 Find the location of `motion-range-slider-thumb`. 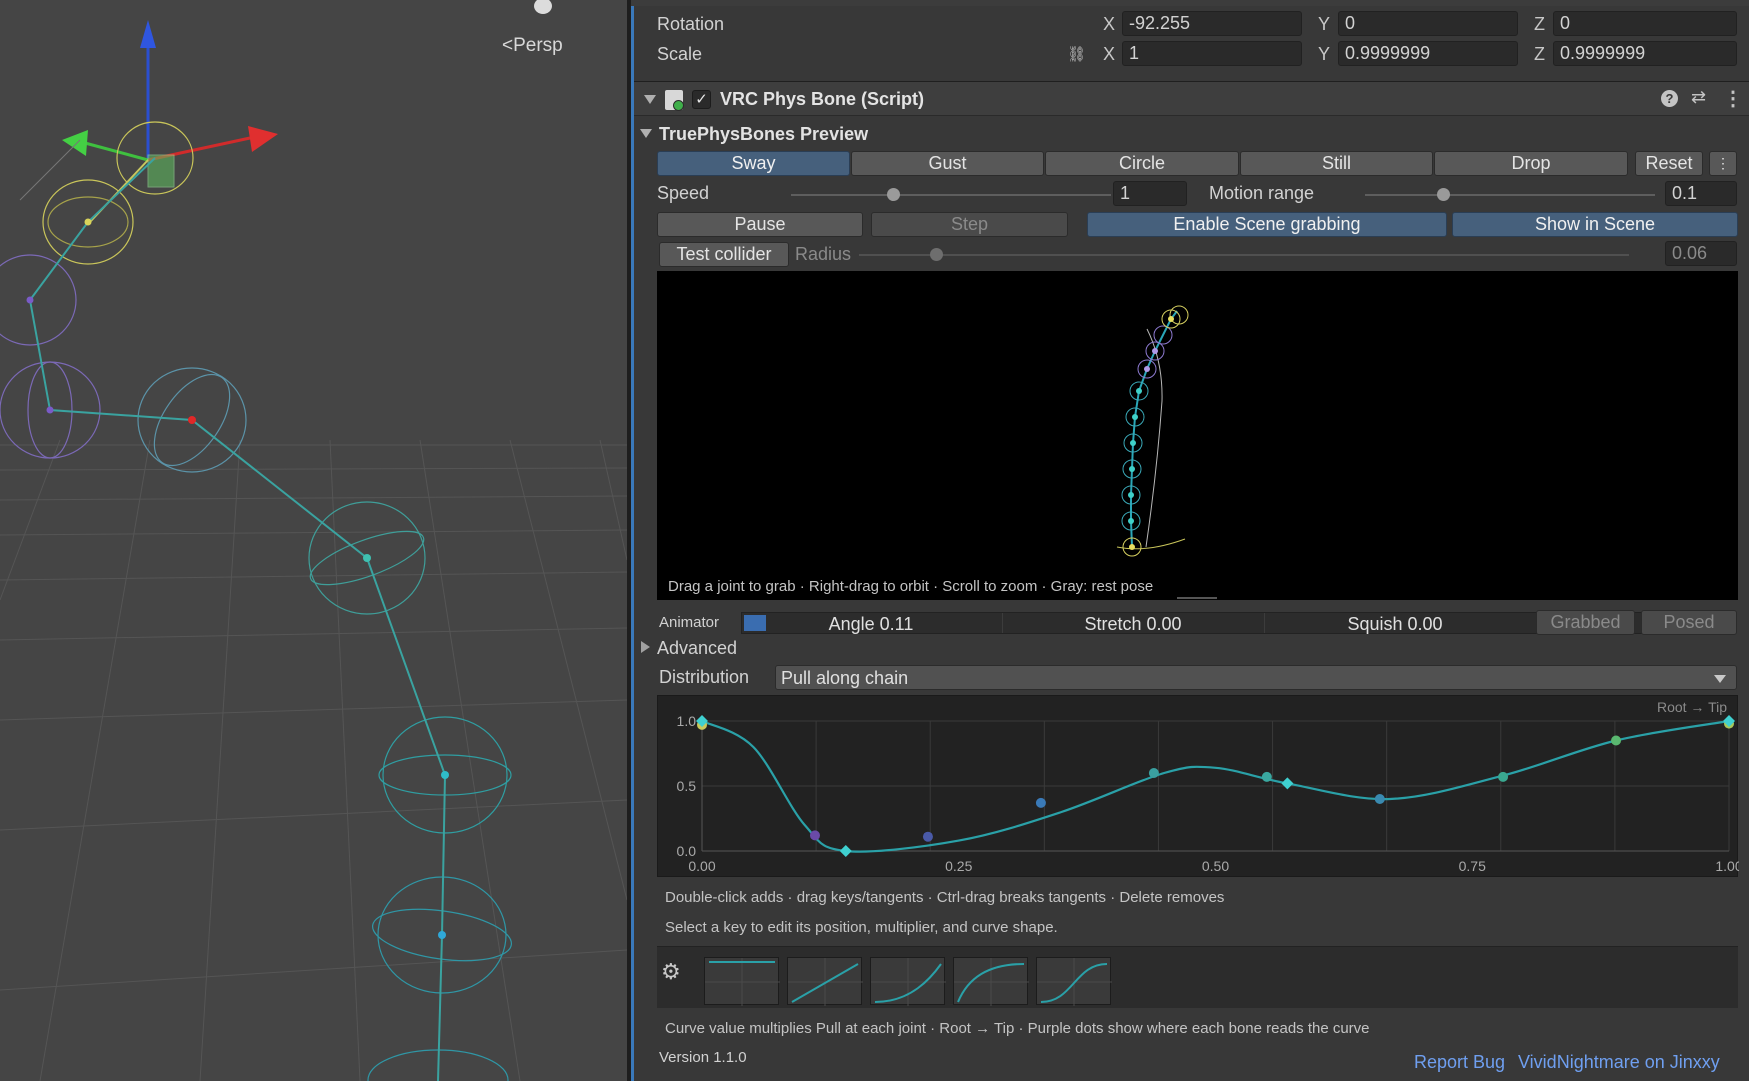

motion-range-slider-thumb is located at coordinates (1444, 194).